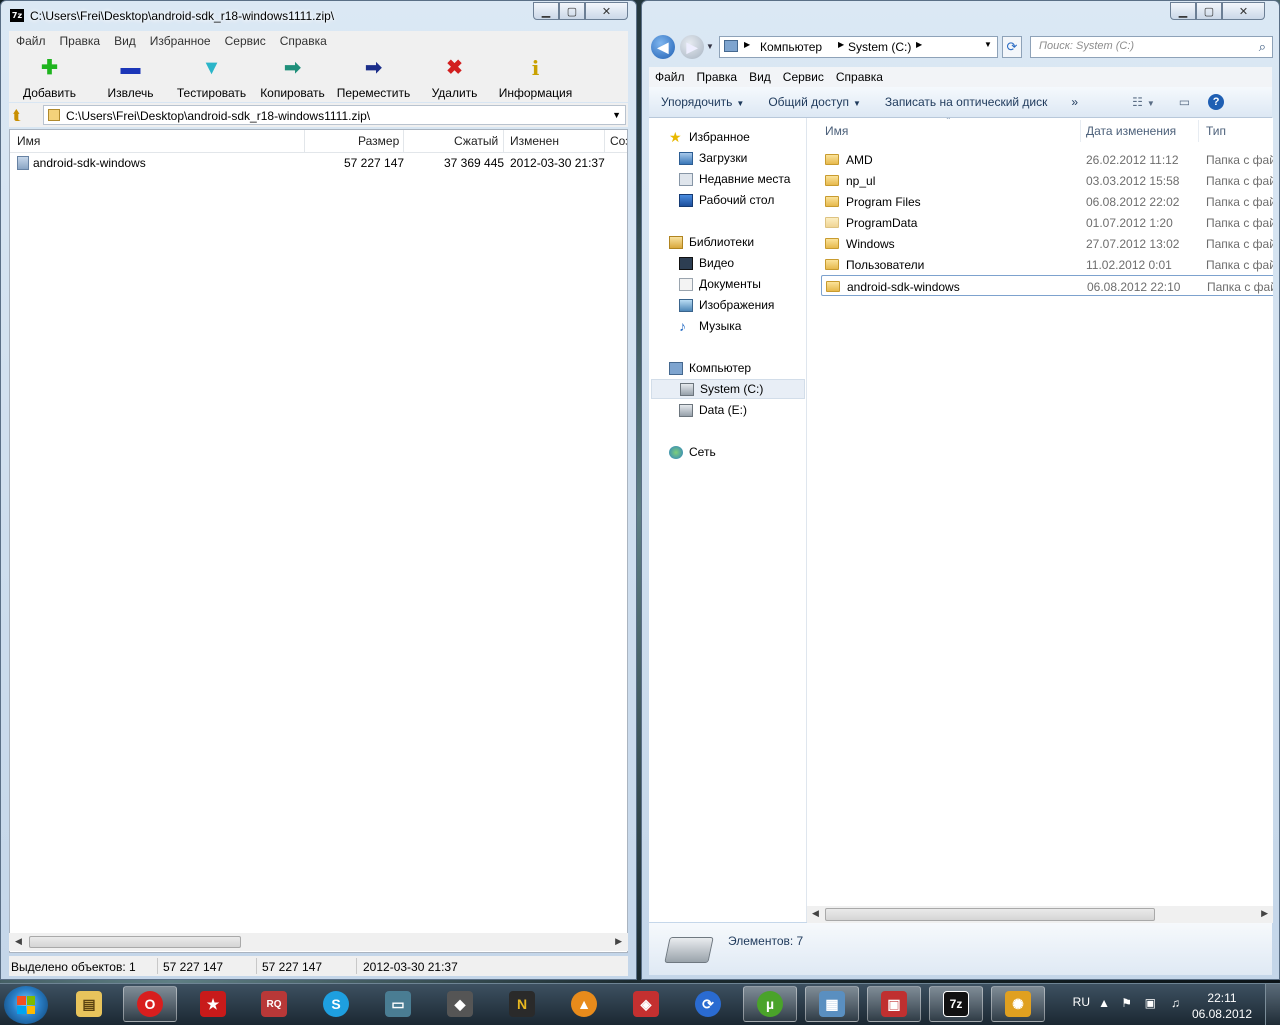 This screenshot has width=1280, height=1025. Describe the element at coordinates (213, 1004) in the screenshot. I see `taskbar-pokerstars: ★` at that location.